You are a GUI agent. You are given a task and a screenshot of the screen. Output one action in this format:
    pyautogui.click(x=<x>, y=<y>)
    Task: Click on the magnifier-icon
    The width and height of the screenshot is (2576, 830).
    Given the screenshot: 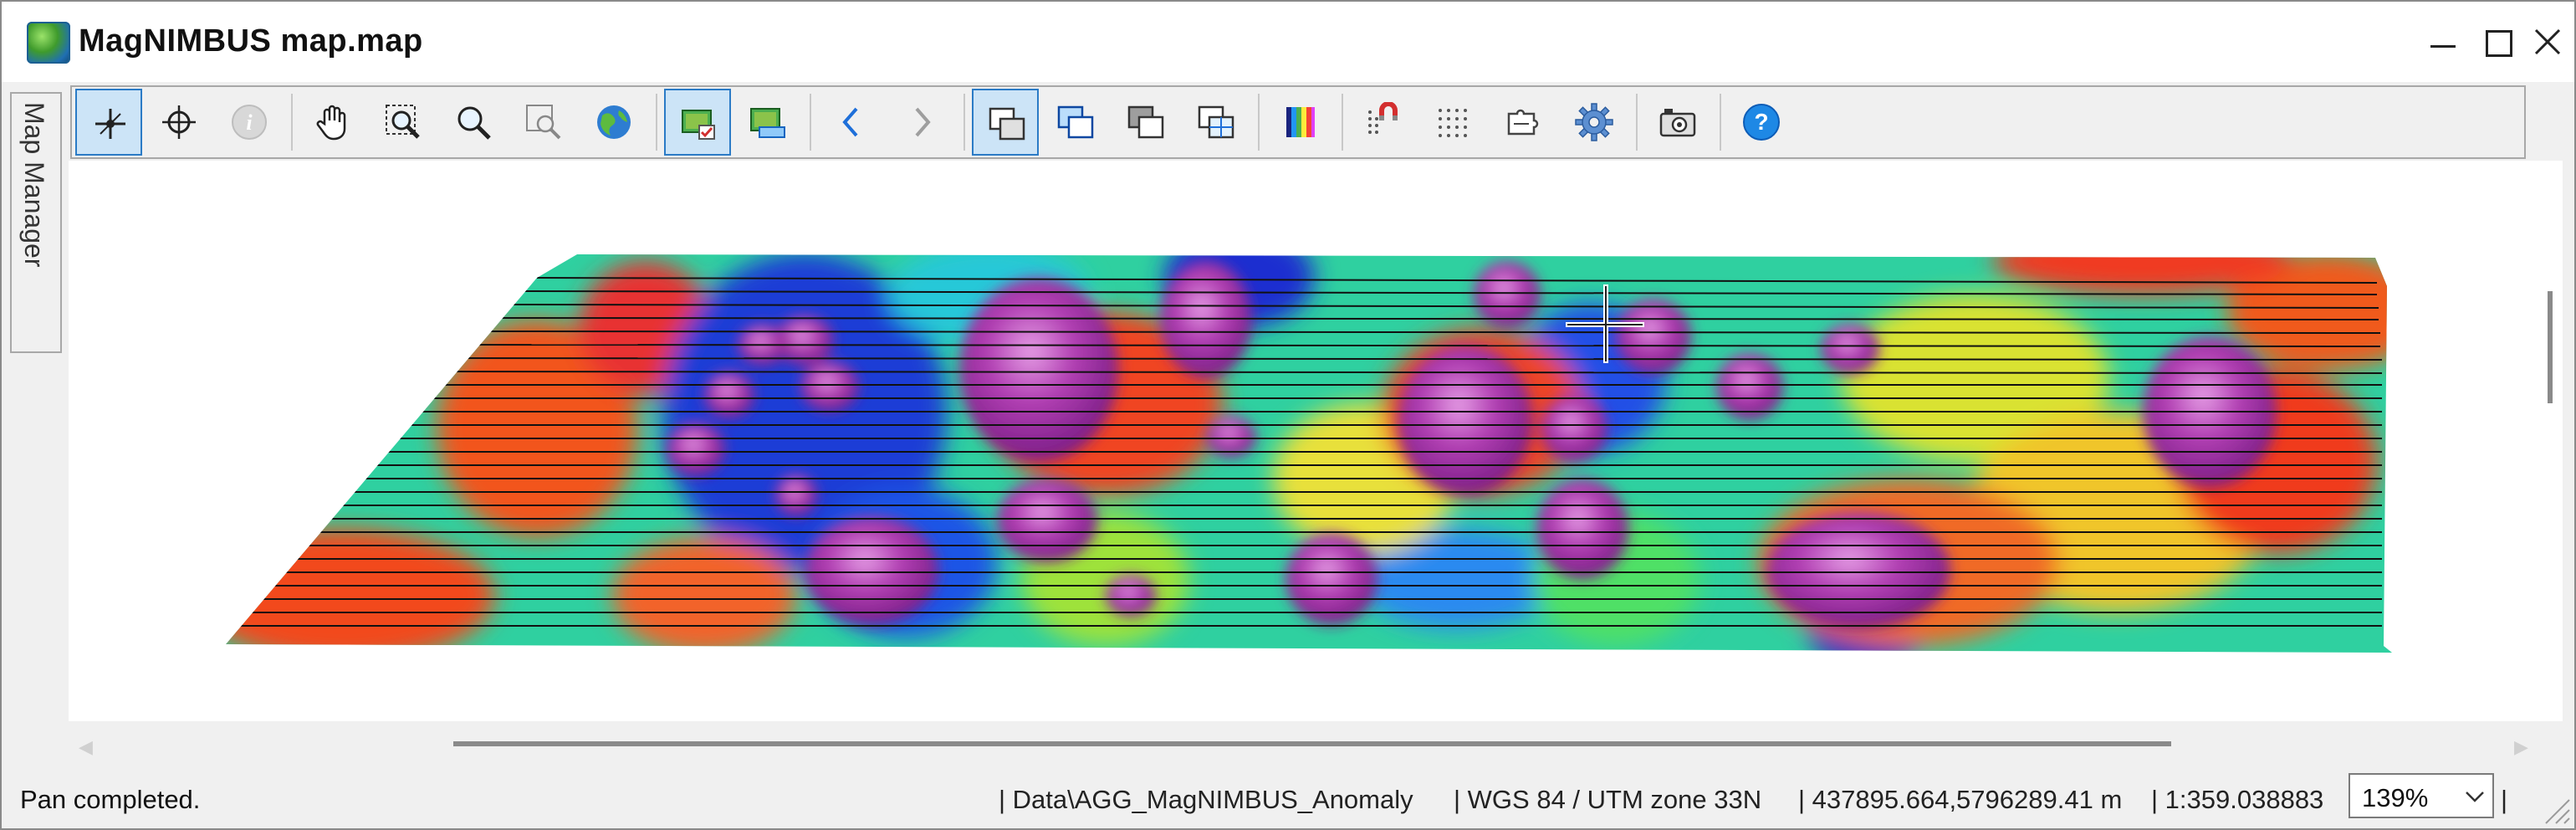 What is the action you would take?
    pyautogui.click(x=474, y=123)
    